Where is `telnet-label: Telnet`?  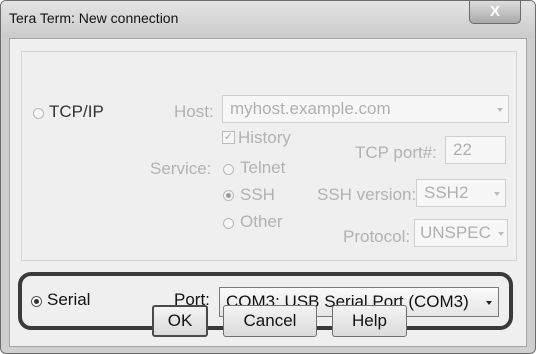 telnet-label: Telnet is located at coordinates (263, 167).